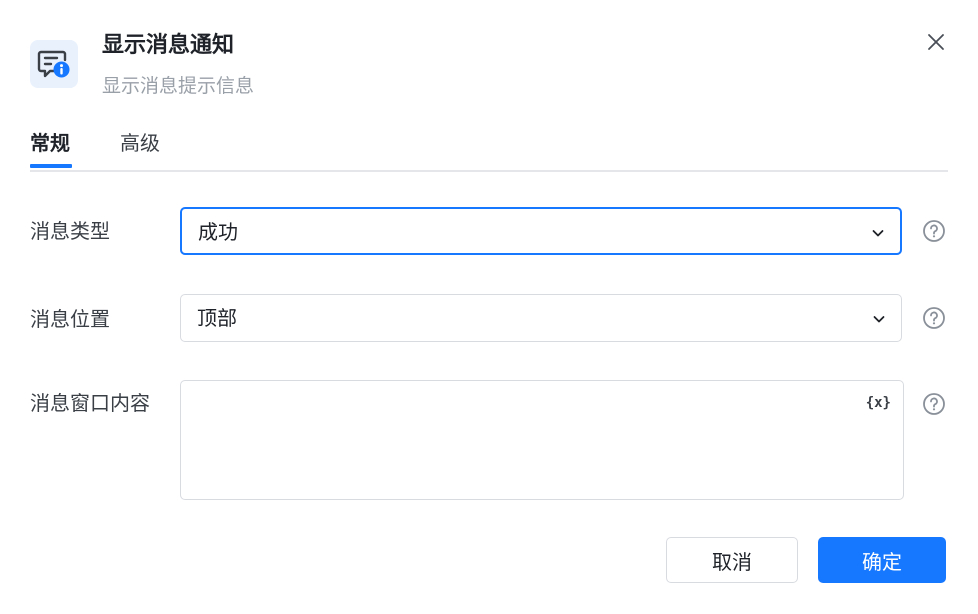 The image size is (978, 614). What do you see at coordinates (90, 403) in the screenshot?
I see `message-content-label: 消息窗口内容` at bounding box center [90, 403].